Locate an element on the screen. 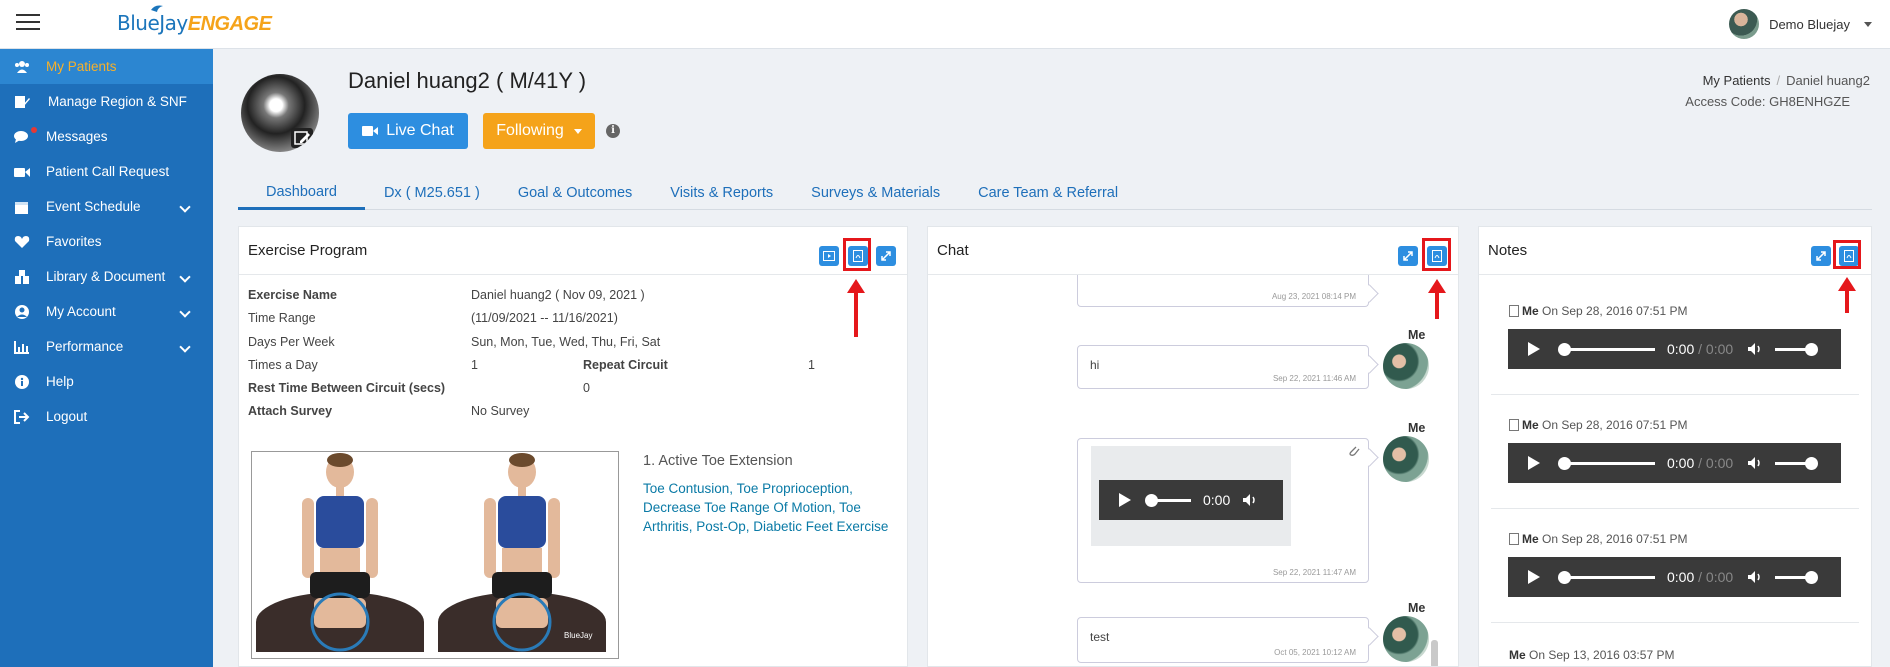  sidebar-item-label: My Account is located at coordinates (81, 311).